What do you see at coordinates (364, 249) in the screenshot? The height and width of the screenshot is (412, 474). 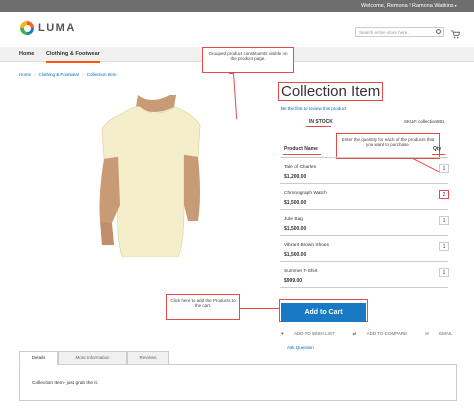 I see `table-row: Vibrant Brown Shoes $1,500.00 1` at bounding box center [364, 249].